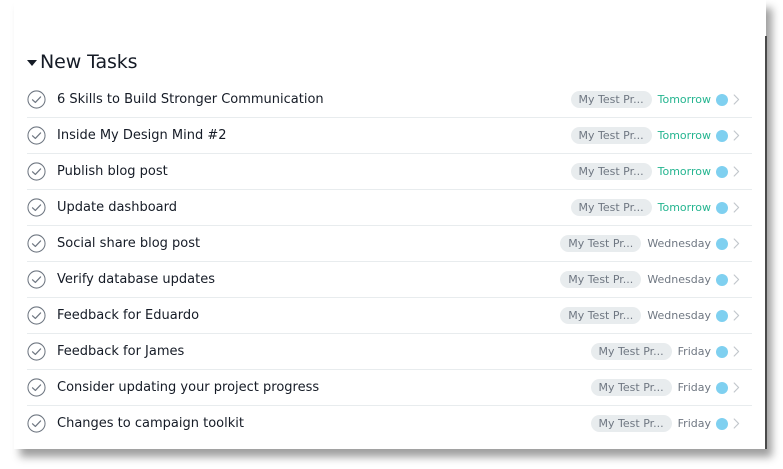 The width and height of the screenshot is (783, 469). Describe the element at coordinates (766, 242) in the screenshot. I see `panel-scroll-edge` at that location.